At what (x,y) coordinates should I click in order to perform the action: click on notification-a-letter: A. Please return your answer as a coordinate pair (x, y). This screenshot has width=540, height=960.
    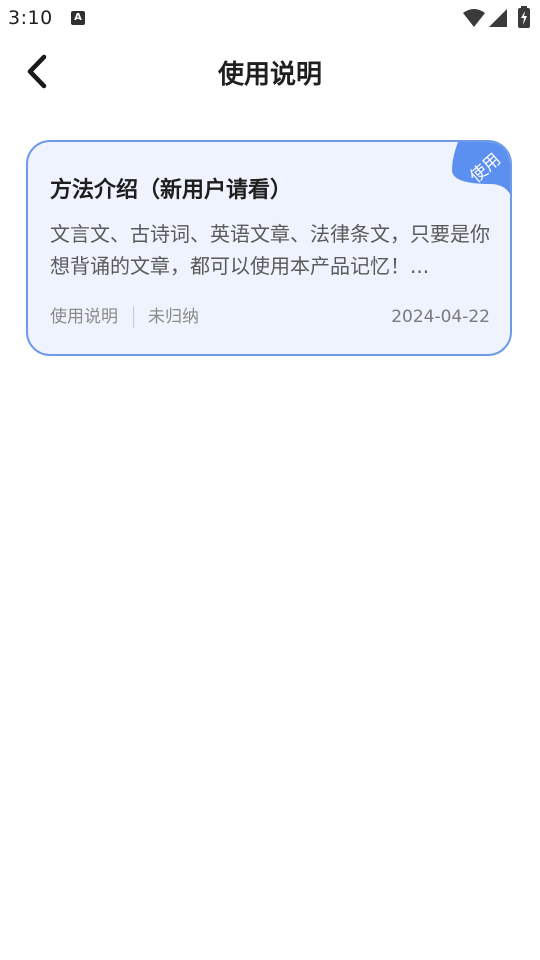
    Looking at the image, I should click on (78, 17).